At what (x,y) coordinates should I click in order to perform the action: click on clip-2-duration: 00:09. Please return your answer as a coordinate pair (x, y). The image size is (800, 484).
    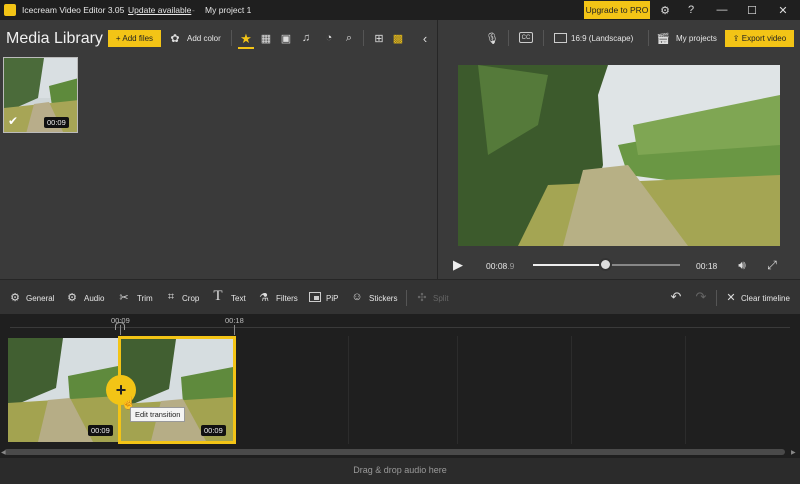
    Looking at the image, I should click on (213, 430).